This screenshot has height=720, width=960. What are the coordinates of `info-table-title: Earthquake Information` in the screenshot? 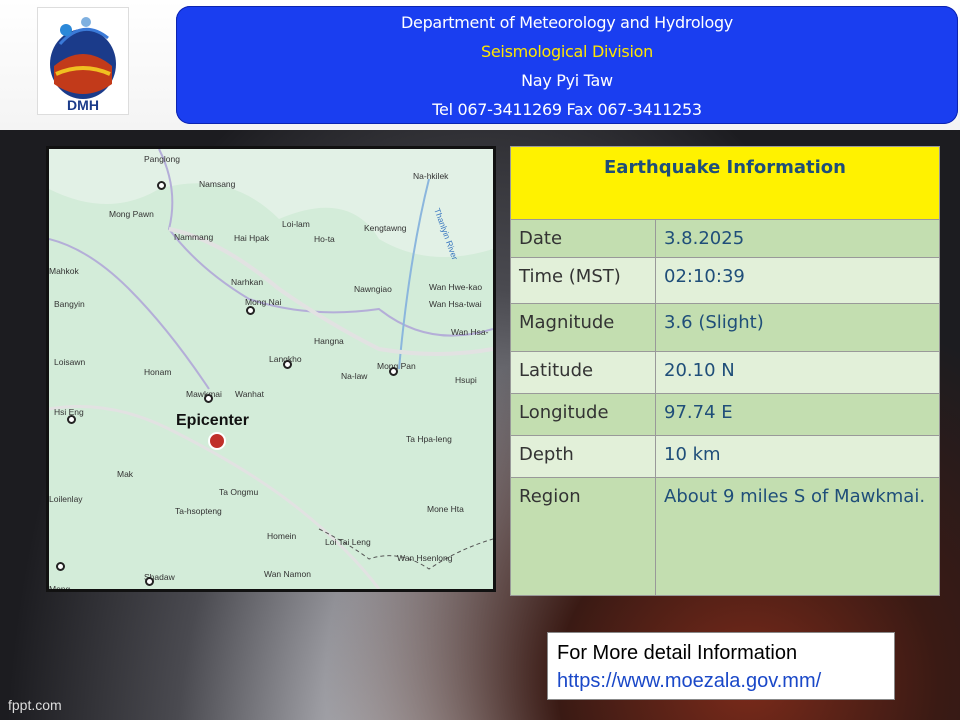 It's located at (725, 183).